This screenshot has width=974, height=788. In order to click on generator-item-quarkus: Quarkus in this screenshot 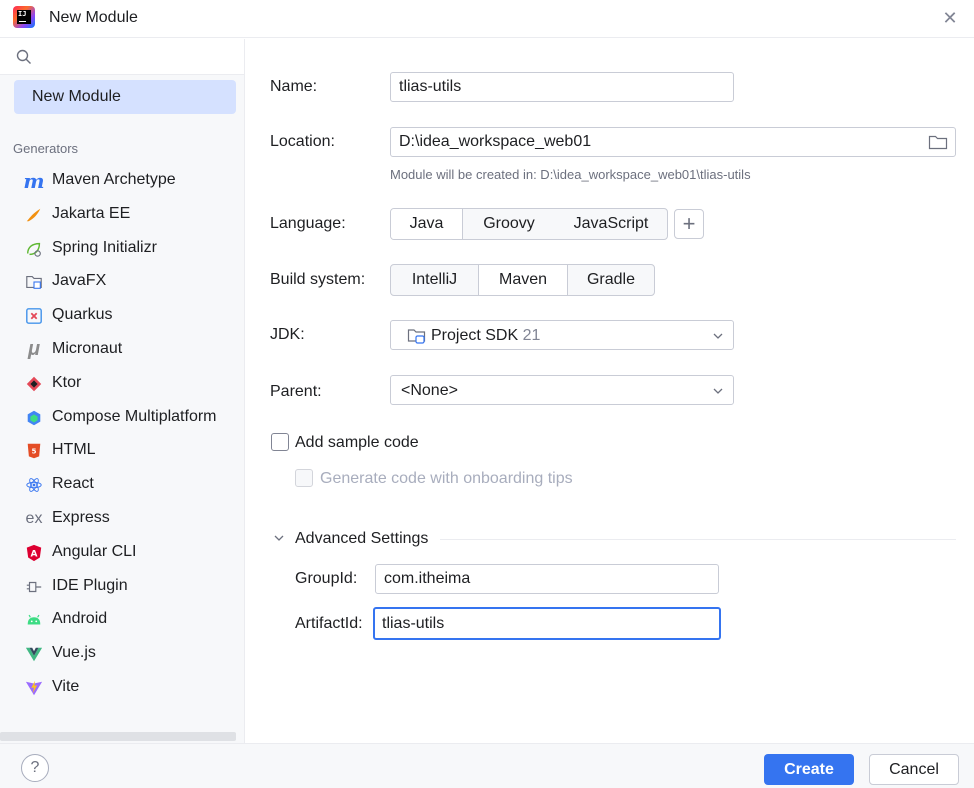, I will do `click(122, 316)`.